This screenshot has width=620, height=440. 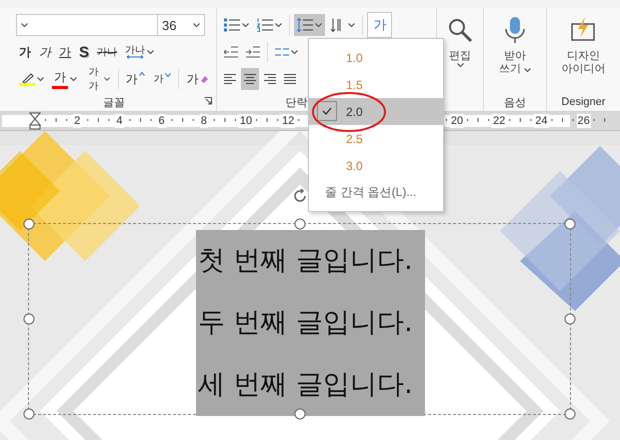 What do you see at coordinates (208, 101) in the screenshot?
I see `dialog-launcher-icon` at bounding box center [208, 101].